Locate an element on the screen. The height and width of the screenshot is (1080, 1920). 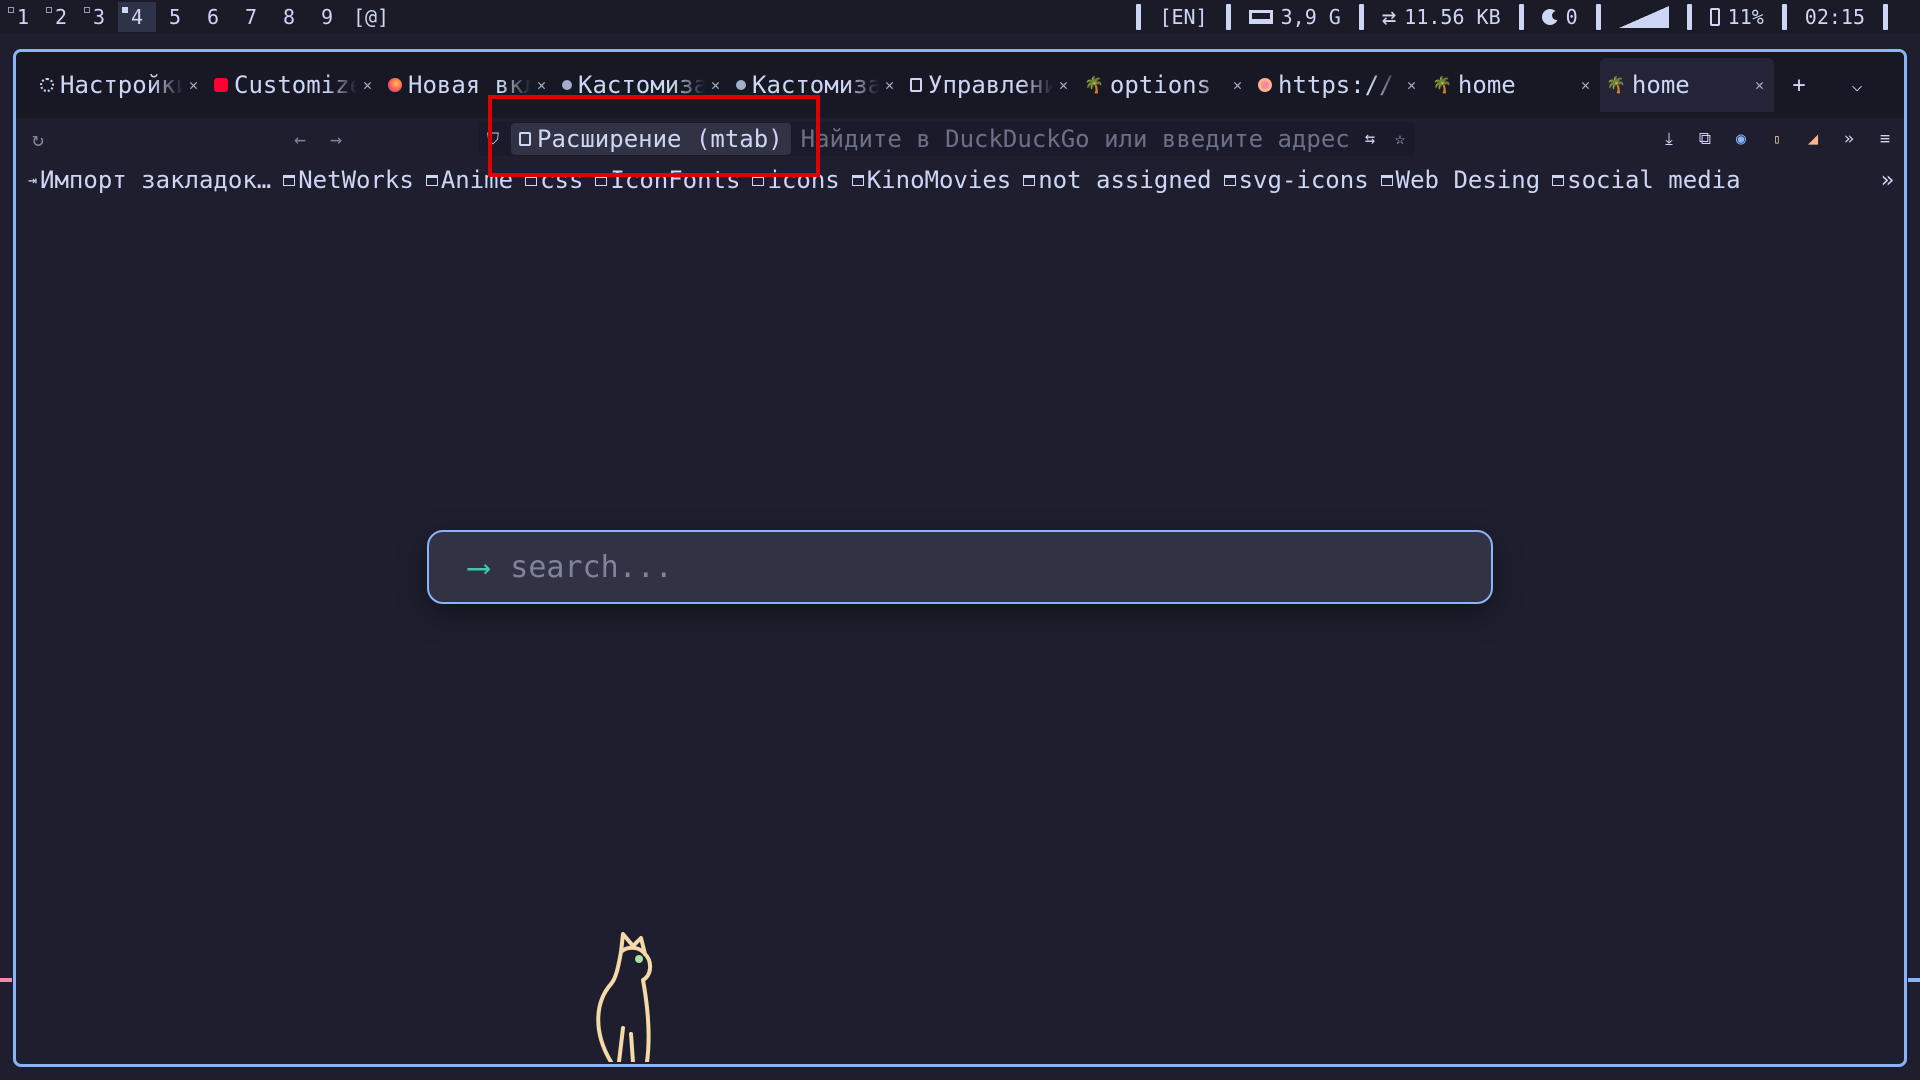
tab-https: https:// ✕ is located at coordinates (1339, 85).